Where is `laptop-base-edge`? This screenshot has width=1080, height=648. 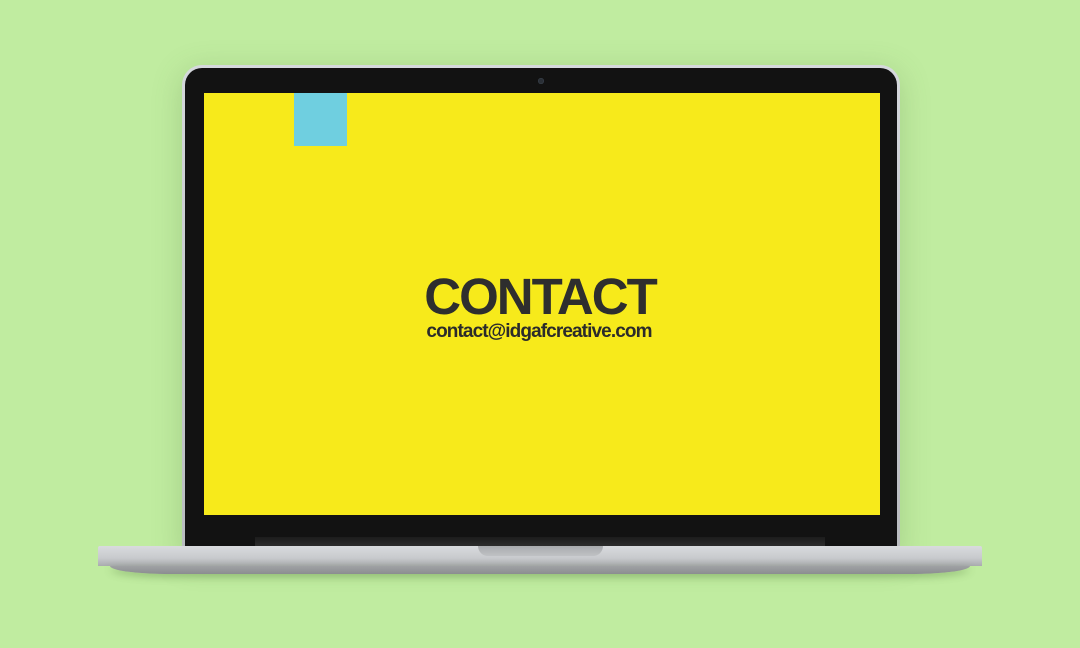 laptop-base-edge is located at coordinates (540, 570).